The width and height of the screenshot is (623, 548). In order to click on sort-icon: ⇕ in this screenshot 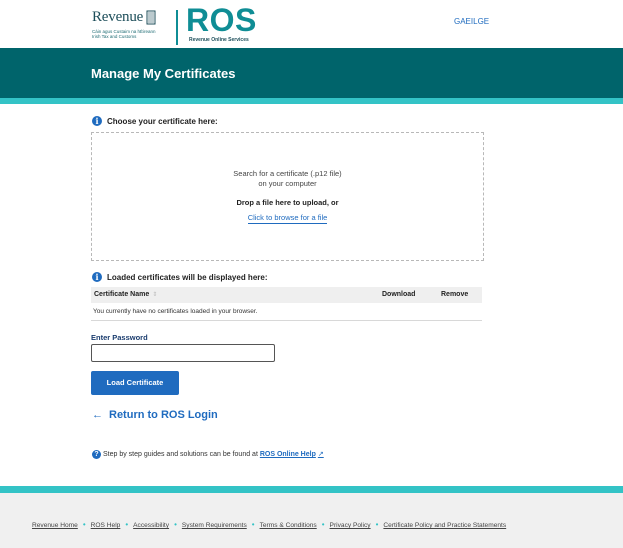, I will do `click(154, 295)`.